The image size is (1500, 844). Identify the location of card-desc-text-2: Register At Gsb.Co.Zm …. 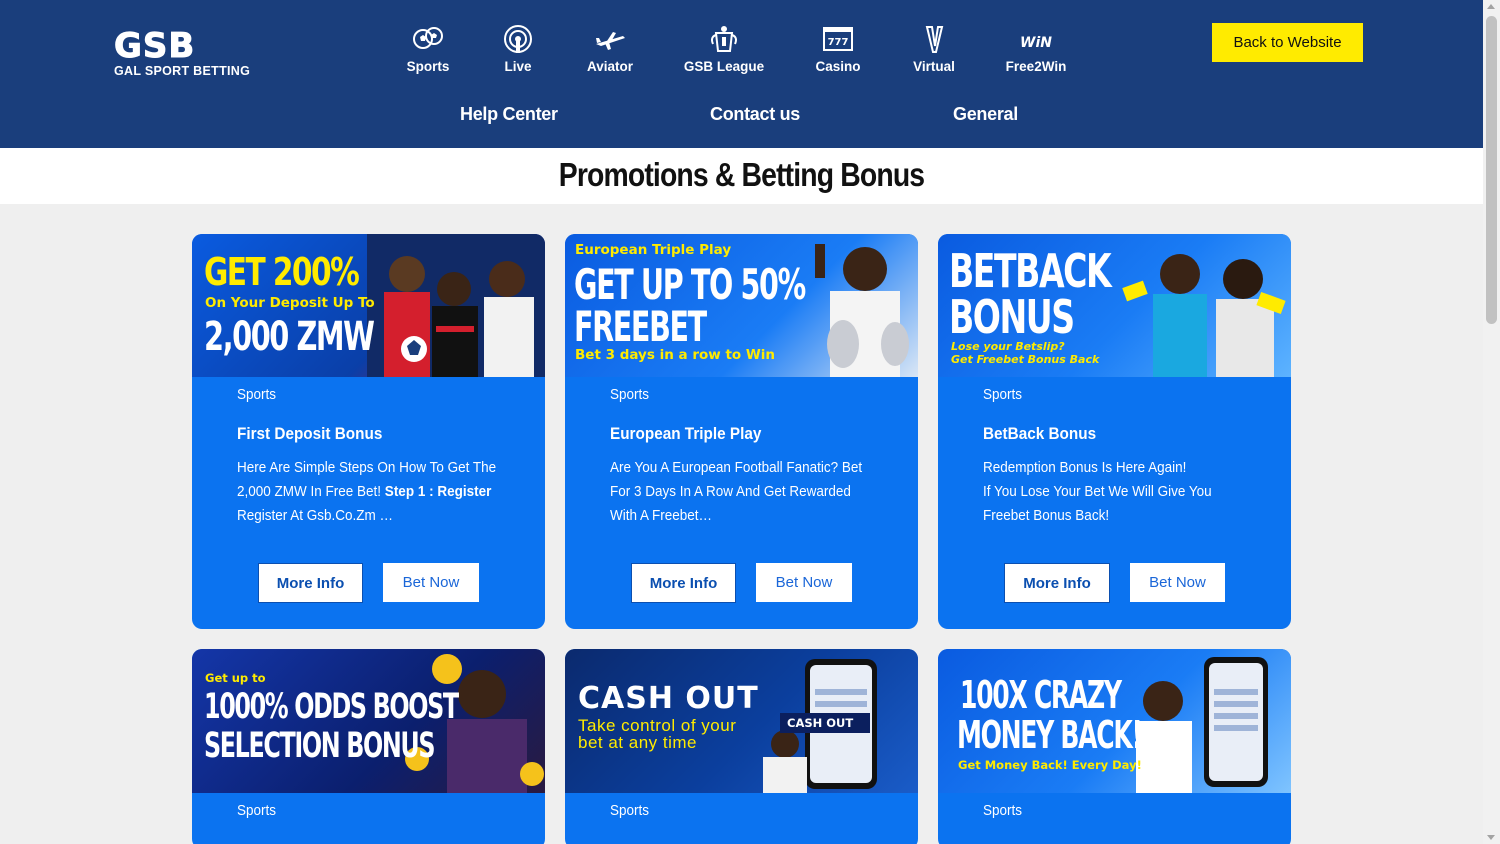
(315, 515).